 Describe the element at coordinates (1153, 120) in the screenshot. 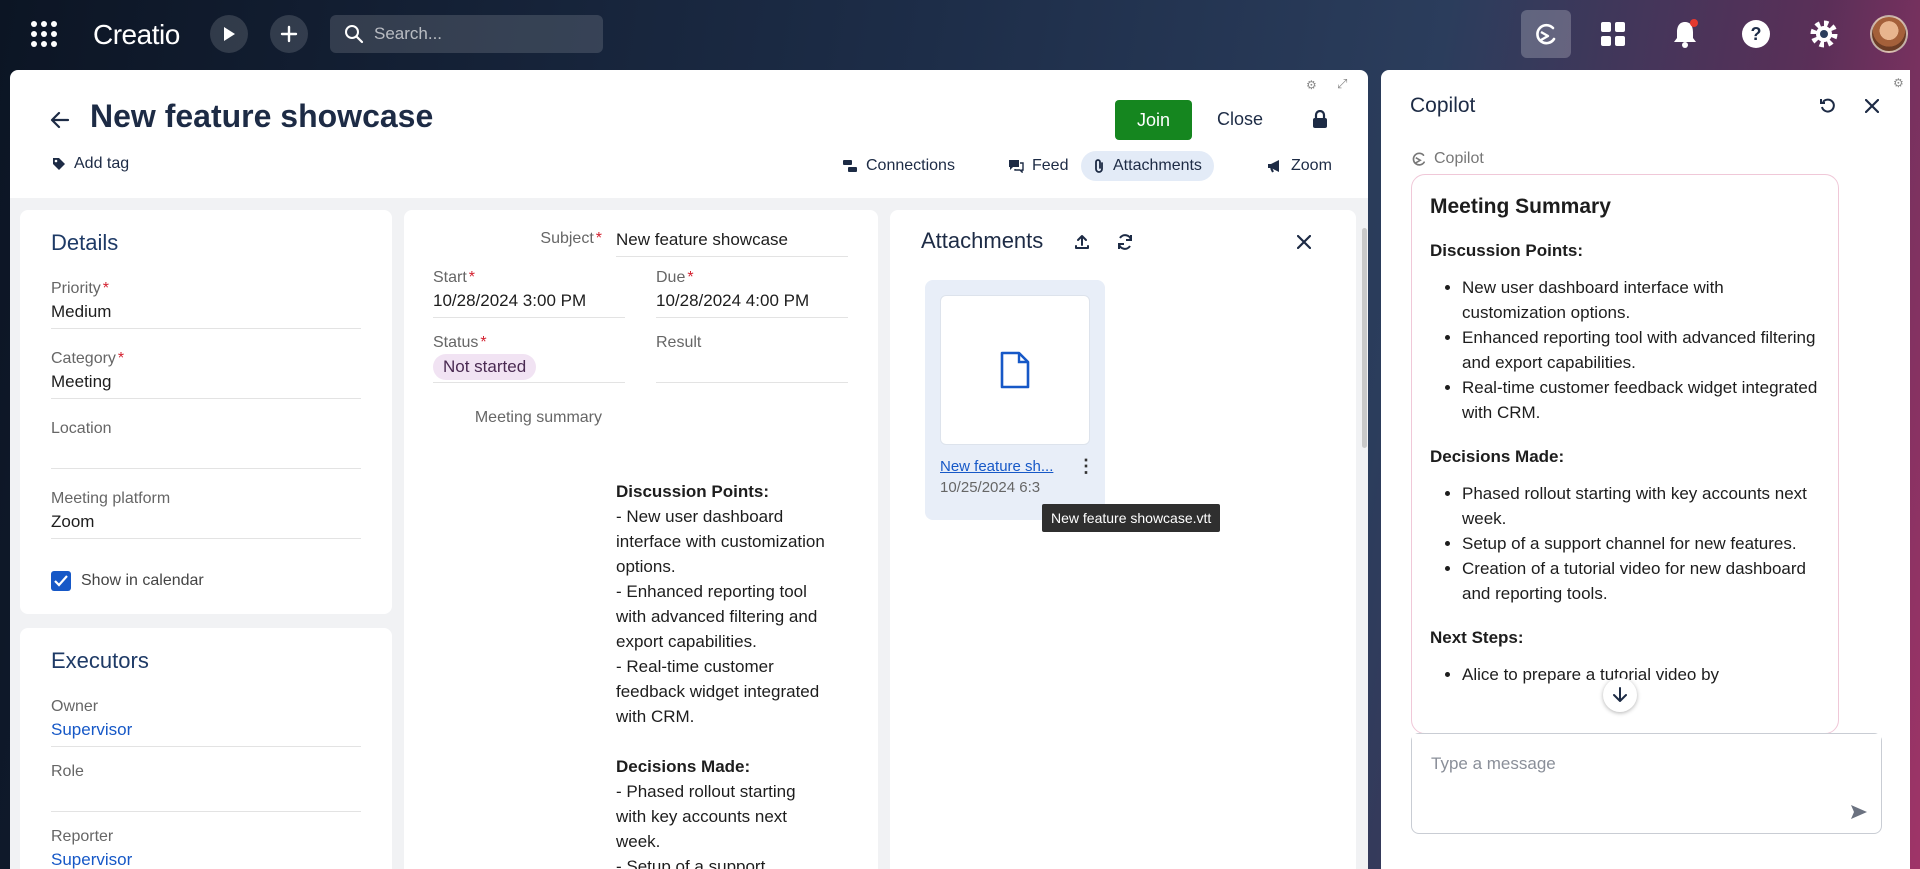

I see `join-button: Join` at that location.